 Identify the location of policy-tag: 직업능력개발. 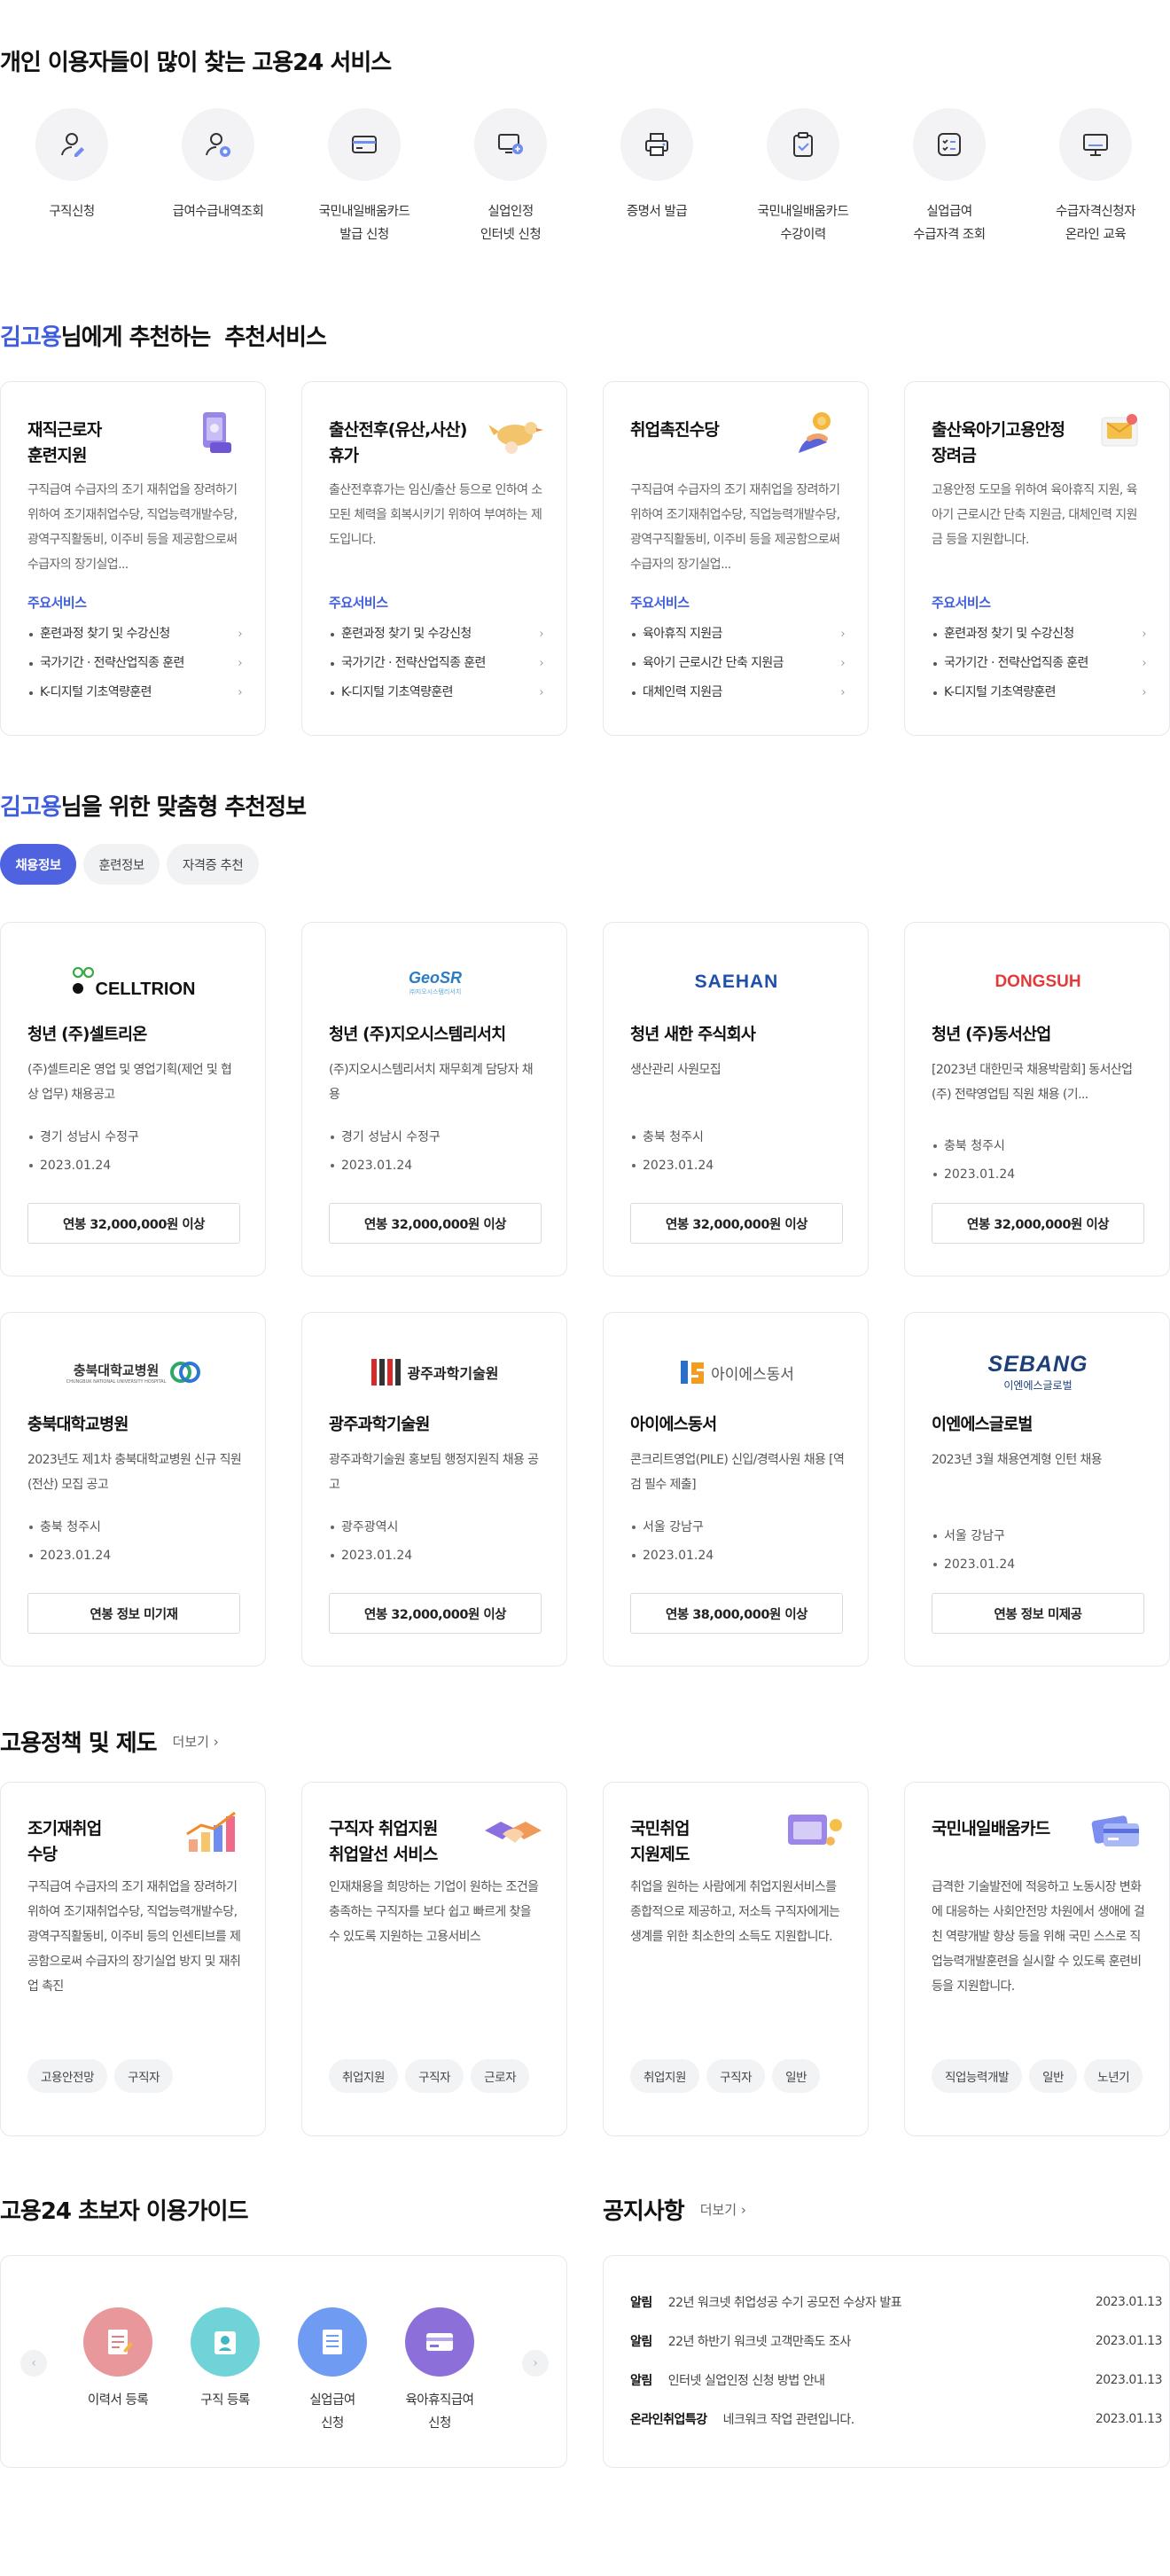
(977, 2076).